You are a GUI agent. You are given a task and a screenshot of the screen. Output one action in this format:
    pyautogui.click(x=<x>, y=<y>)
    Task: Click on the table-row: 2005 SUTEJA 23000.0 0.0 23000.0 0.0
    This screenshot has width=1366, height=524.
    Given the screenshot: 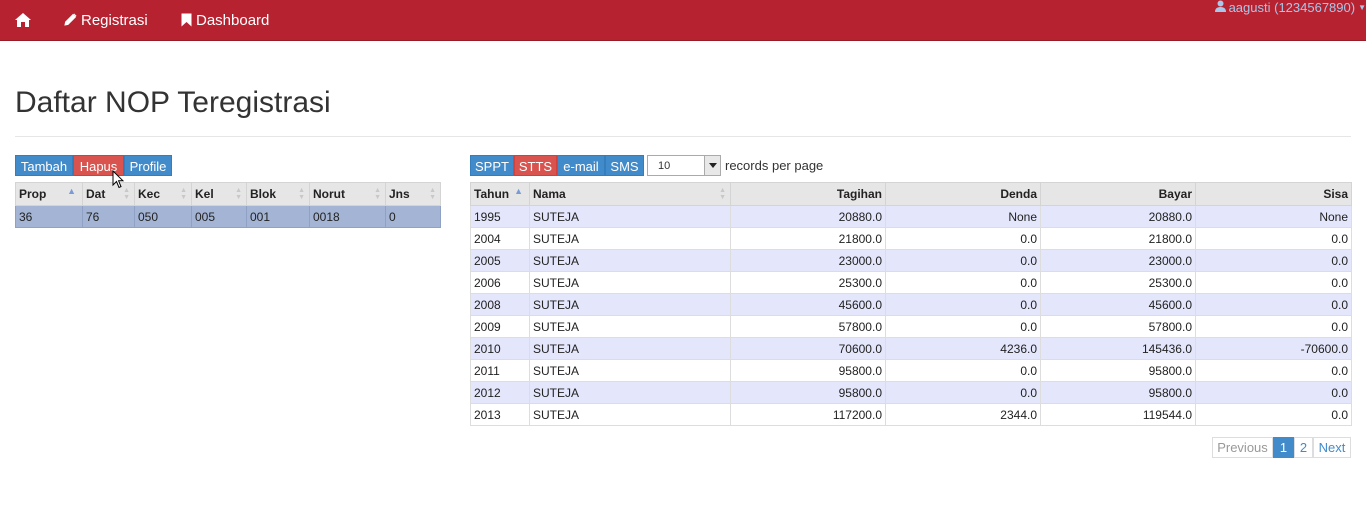 What is the action you would take?
    pyautogui.click(x=911, y=260)
    